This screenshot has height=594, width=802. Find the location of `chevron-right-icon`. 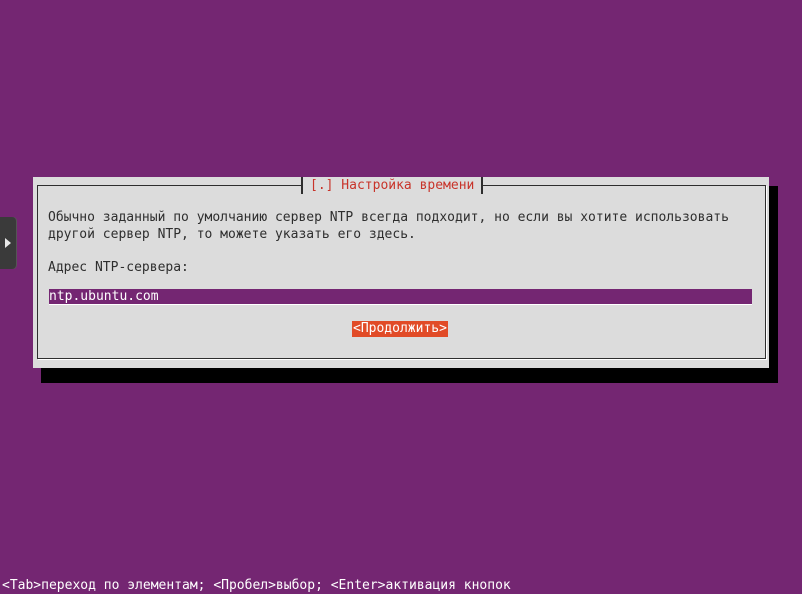

chevron-right-icon is located at coordinates (8, 243).